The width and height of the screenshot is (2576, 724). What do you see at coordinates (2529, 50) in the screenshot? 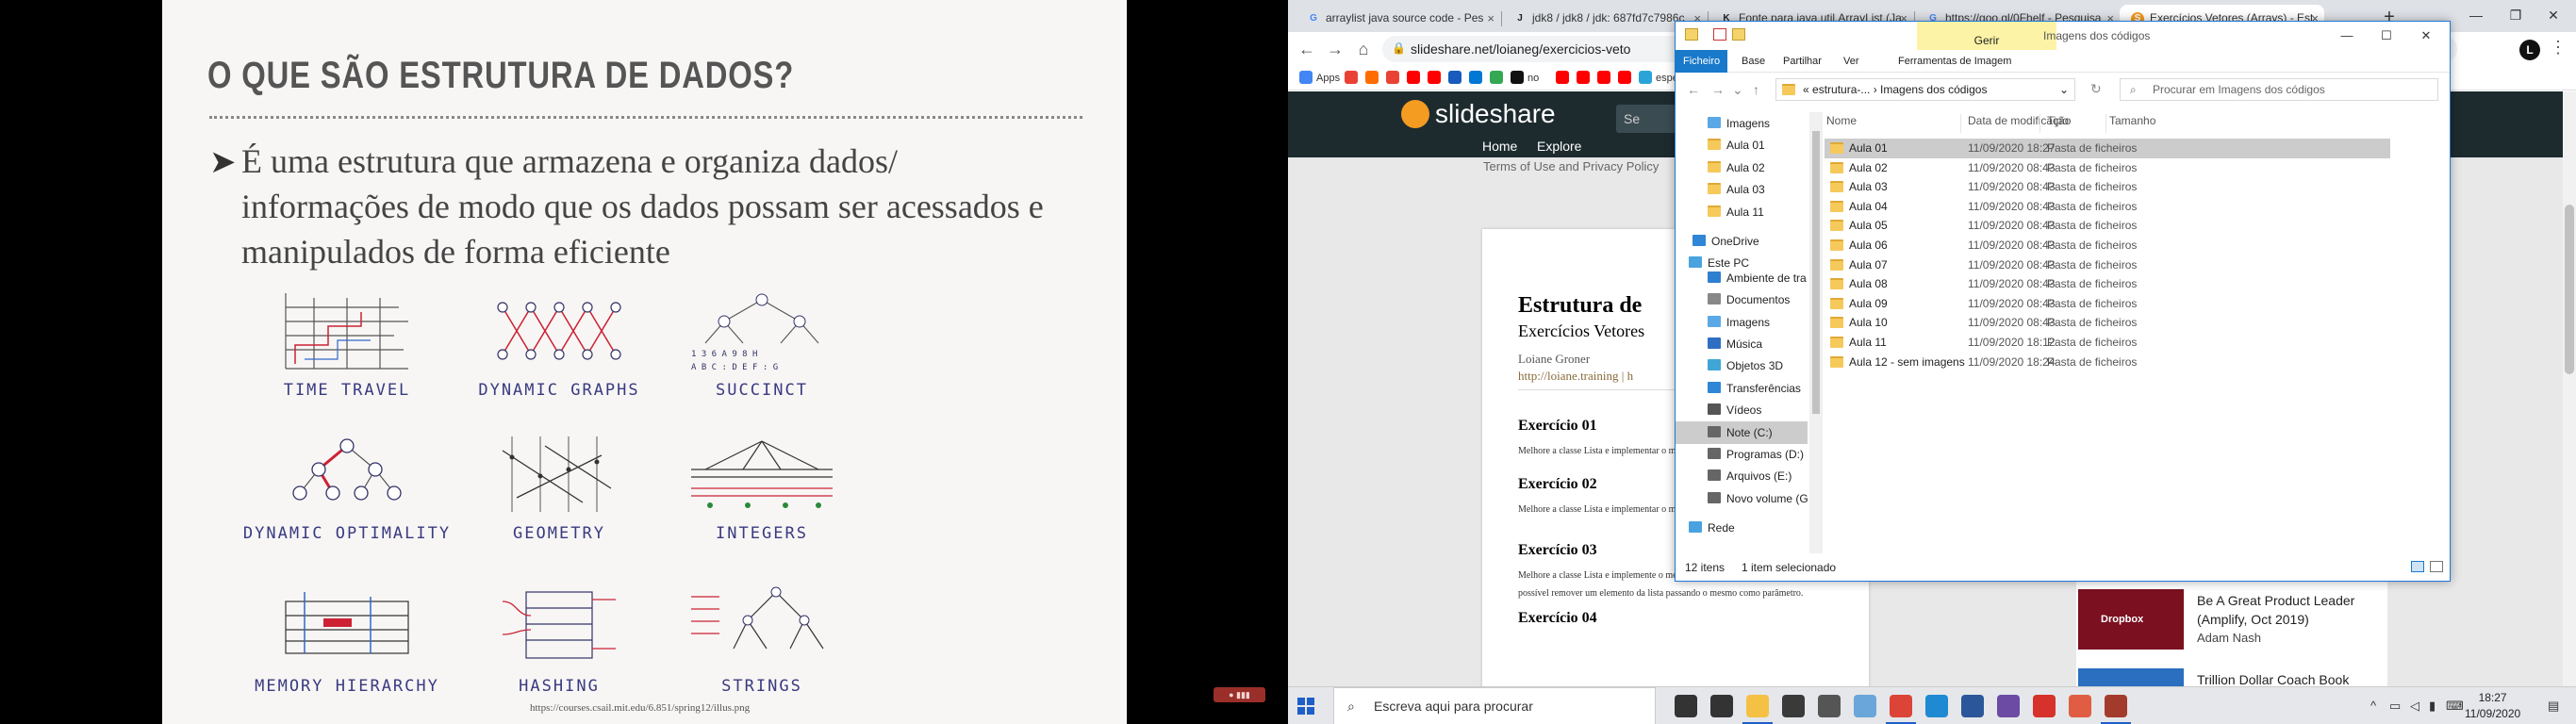
I see `profile-avatar: L` at bounding box center [2529, 50].